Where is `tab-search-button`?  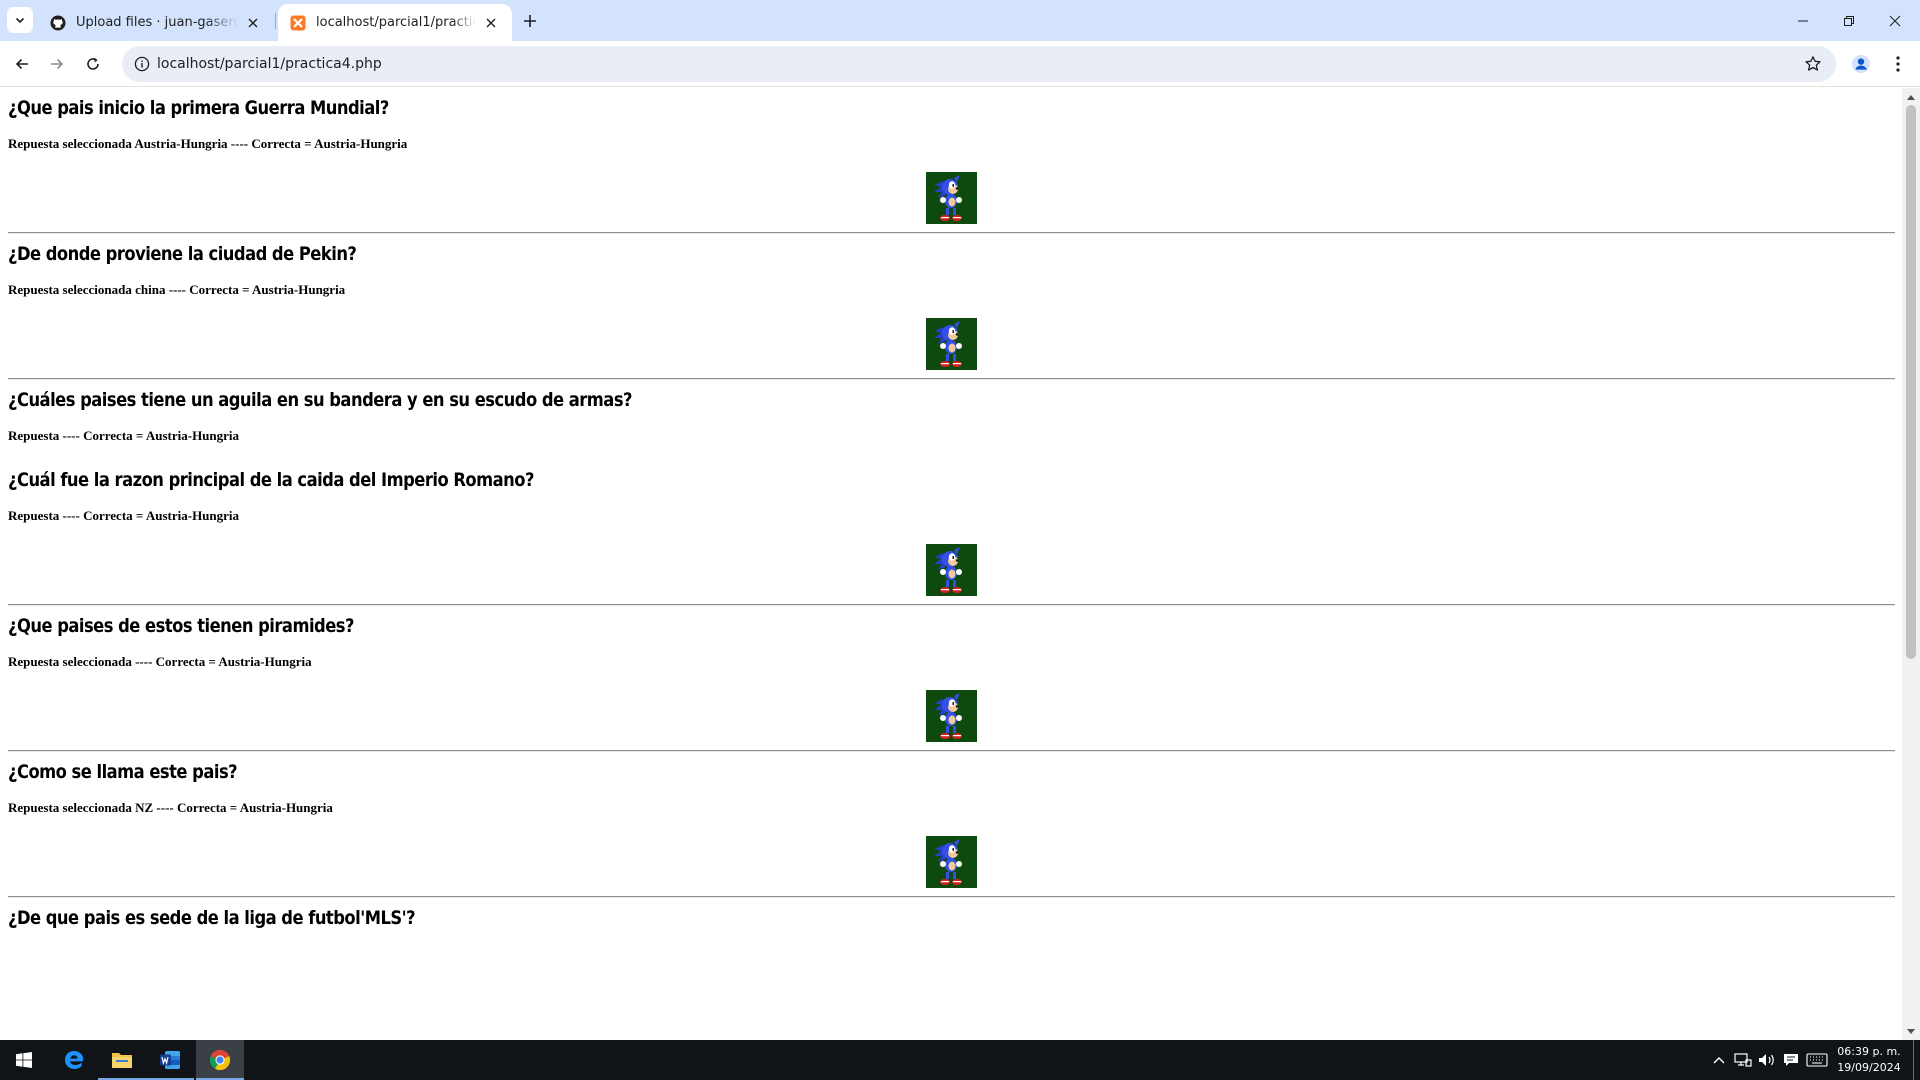 tab-search-button is located at coordinates (20, 20).